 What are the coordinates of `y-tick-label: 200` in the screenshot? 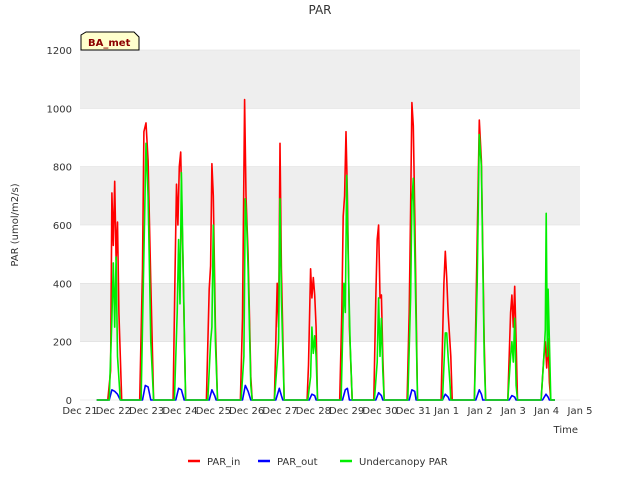 It's located at (62, 343).